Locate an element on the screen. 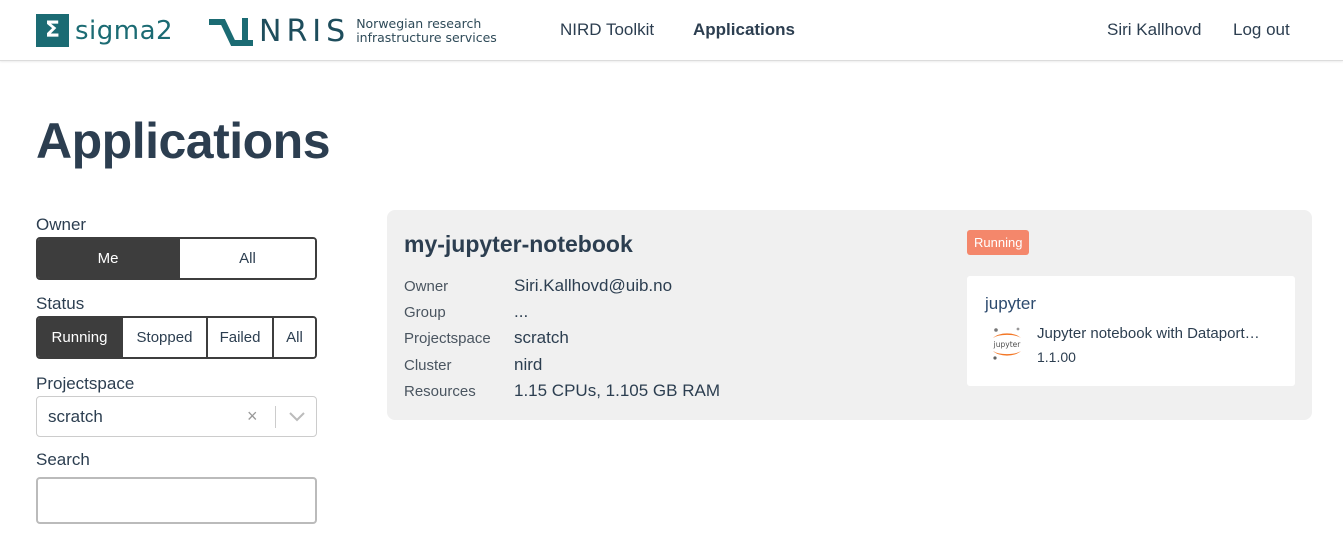 The width and height of the screenshot is (1343, 540). search-label: Search is located at coordinates (63, 459).